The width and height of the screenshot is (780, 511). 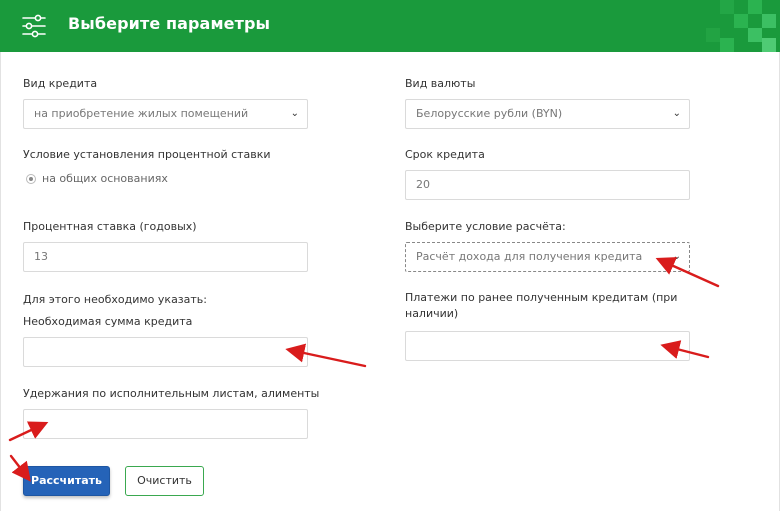 I want to click on rate-label: Процентная ставка (годовых), so click(x=110, y=226).